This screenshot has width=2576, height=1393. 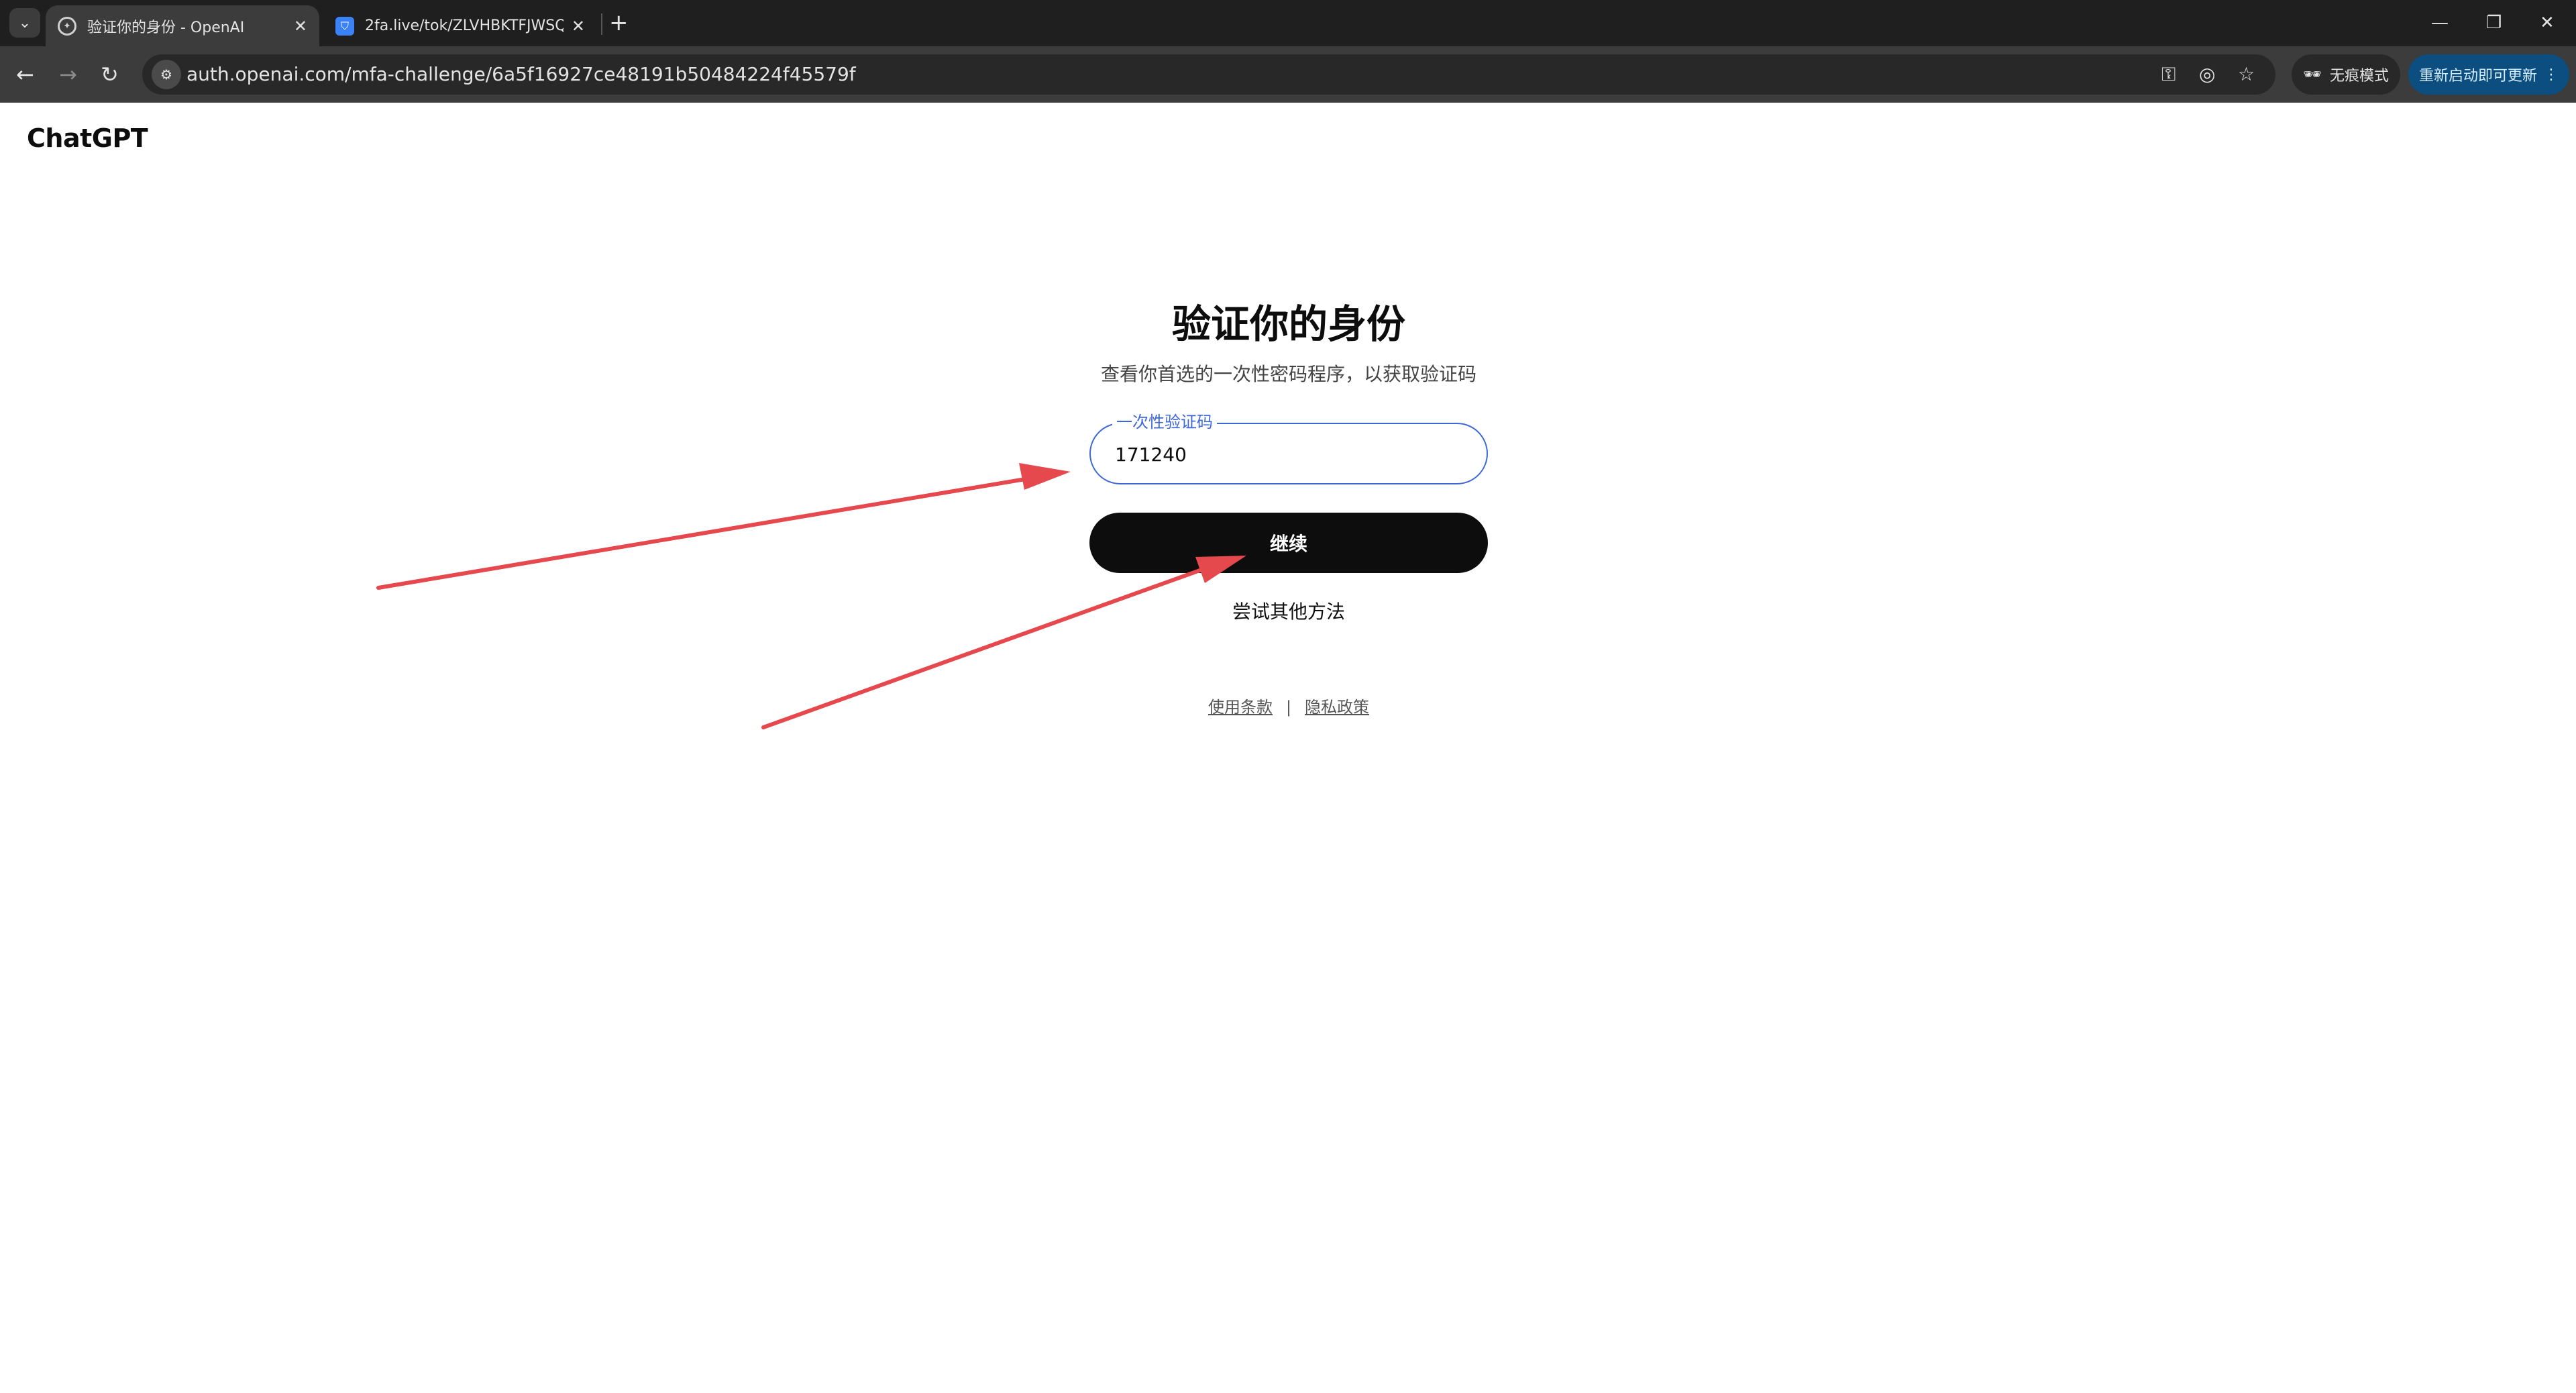 What do you see at coordinates (1164, 422) in the screenshot?
I see `otp-code-label: 一次性验证码` at bounding box center [1164, 422].